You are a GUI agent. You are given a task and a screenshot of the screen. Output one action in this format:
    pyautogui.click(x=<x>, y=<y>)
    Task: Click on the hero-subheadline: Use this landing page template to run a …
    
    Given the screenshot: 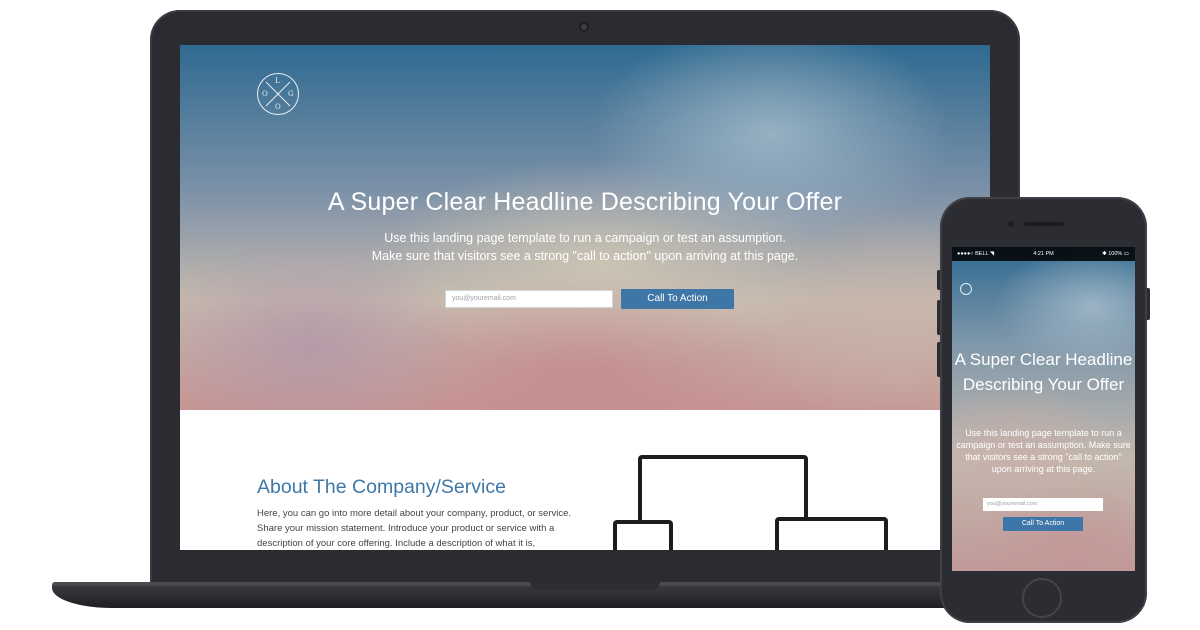 What is the action you would take?
    pyautogui.click(x=585, y=247)
    